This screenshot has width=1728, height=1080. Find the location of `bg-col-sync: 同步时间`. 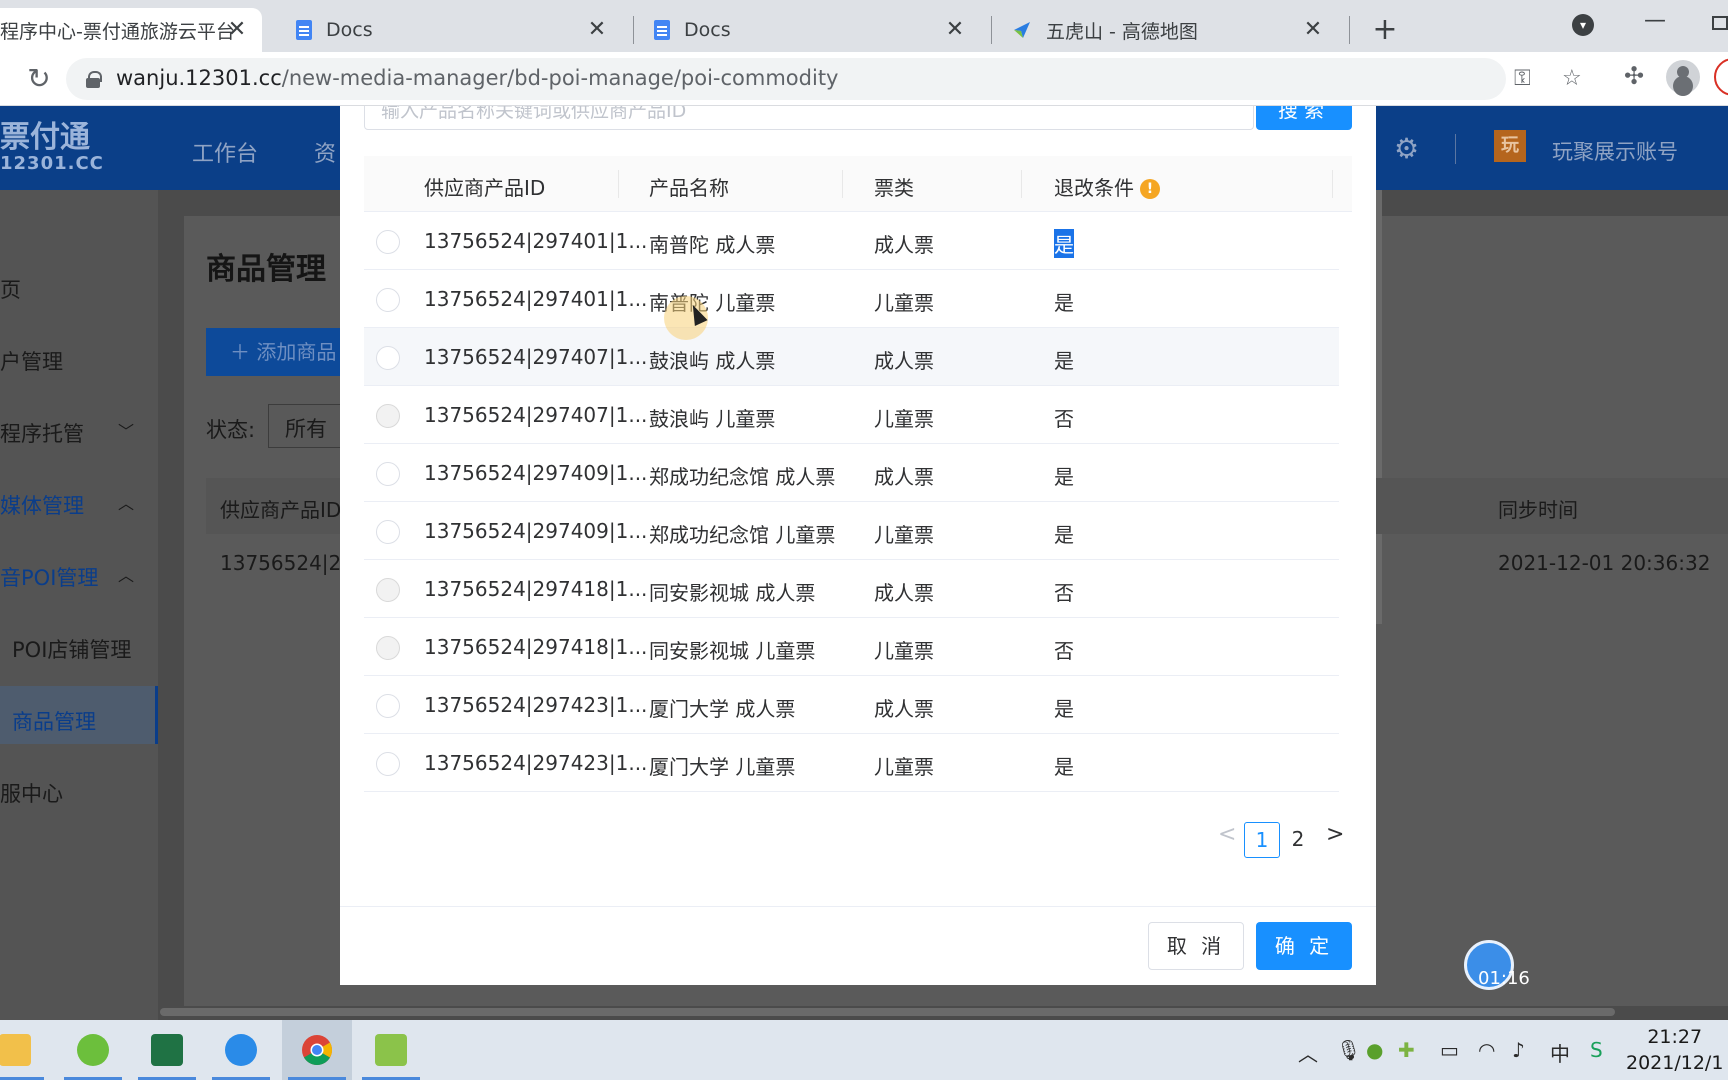

bg-col-sync: 同步时间 is located at coordinates (1538, 510).